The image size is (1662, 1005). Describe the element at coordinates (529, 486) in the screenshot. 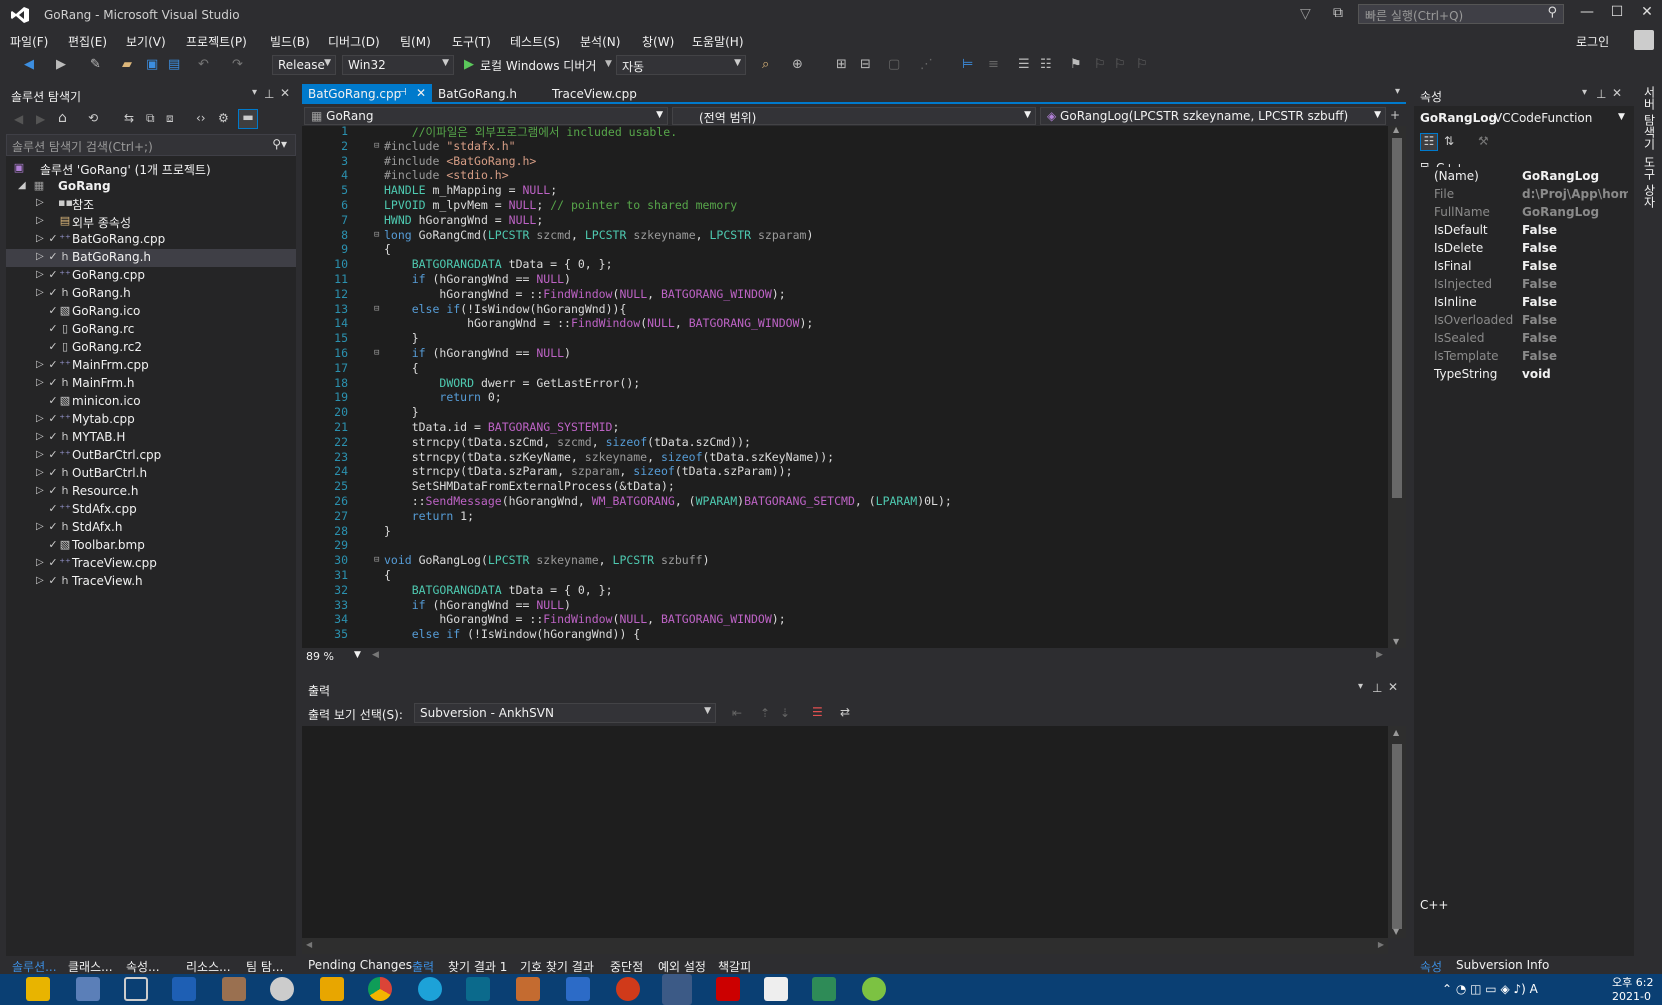

I see `code-line: SetSHMDataFromExternalProcess(&tData);` at that location.